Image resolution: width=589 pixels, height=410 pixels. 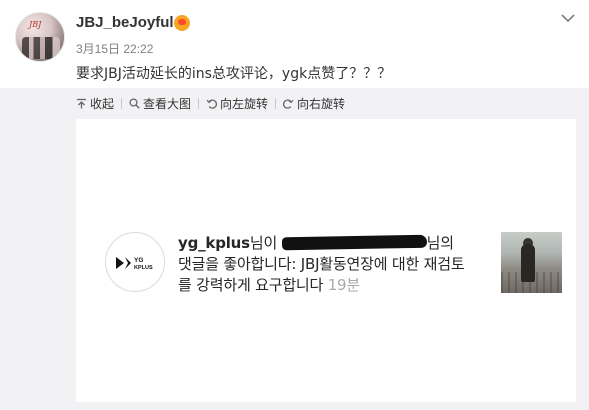 What do you see at coordinates (134, 103) in the screenshot?
I see `magnifier-icon` at bounding box center [134, 103].